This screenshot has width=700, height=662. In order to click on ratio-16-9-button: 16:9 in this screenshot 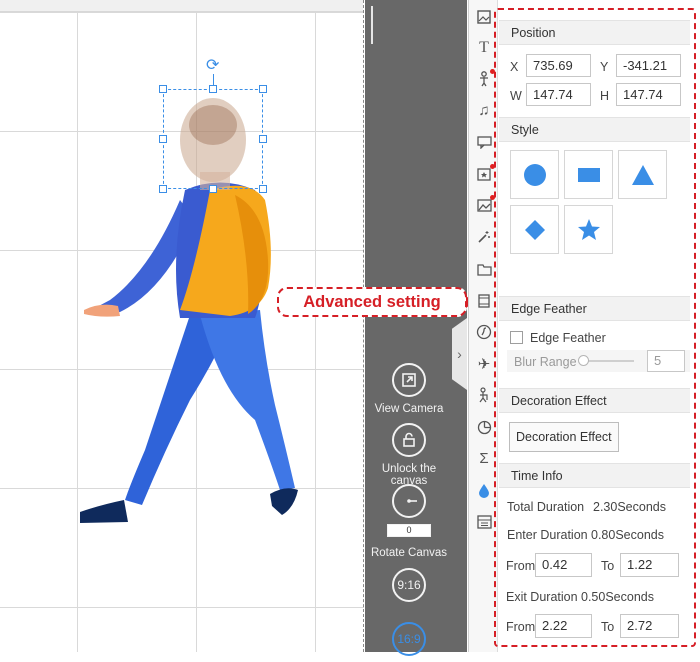, I will do `click(409, 642)`.